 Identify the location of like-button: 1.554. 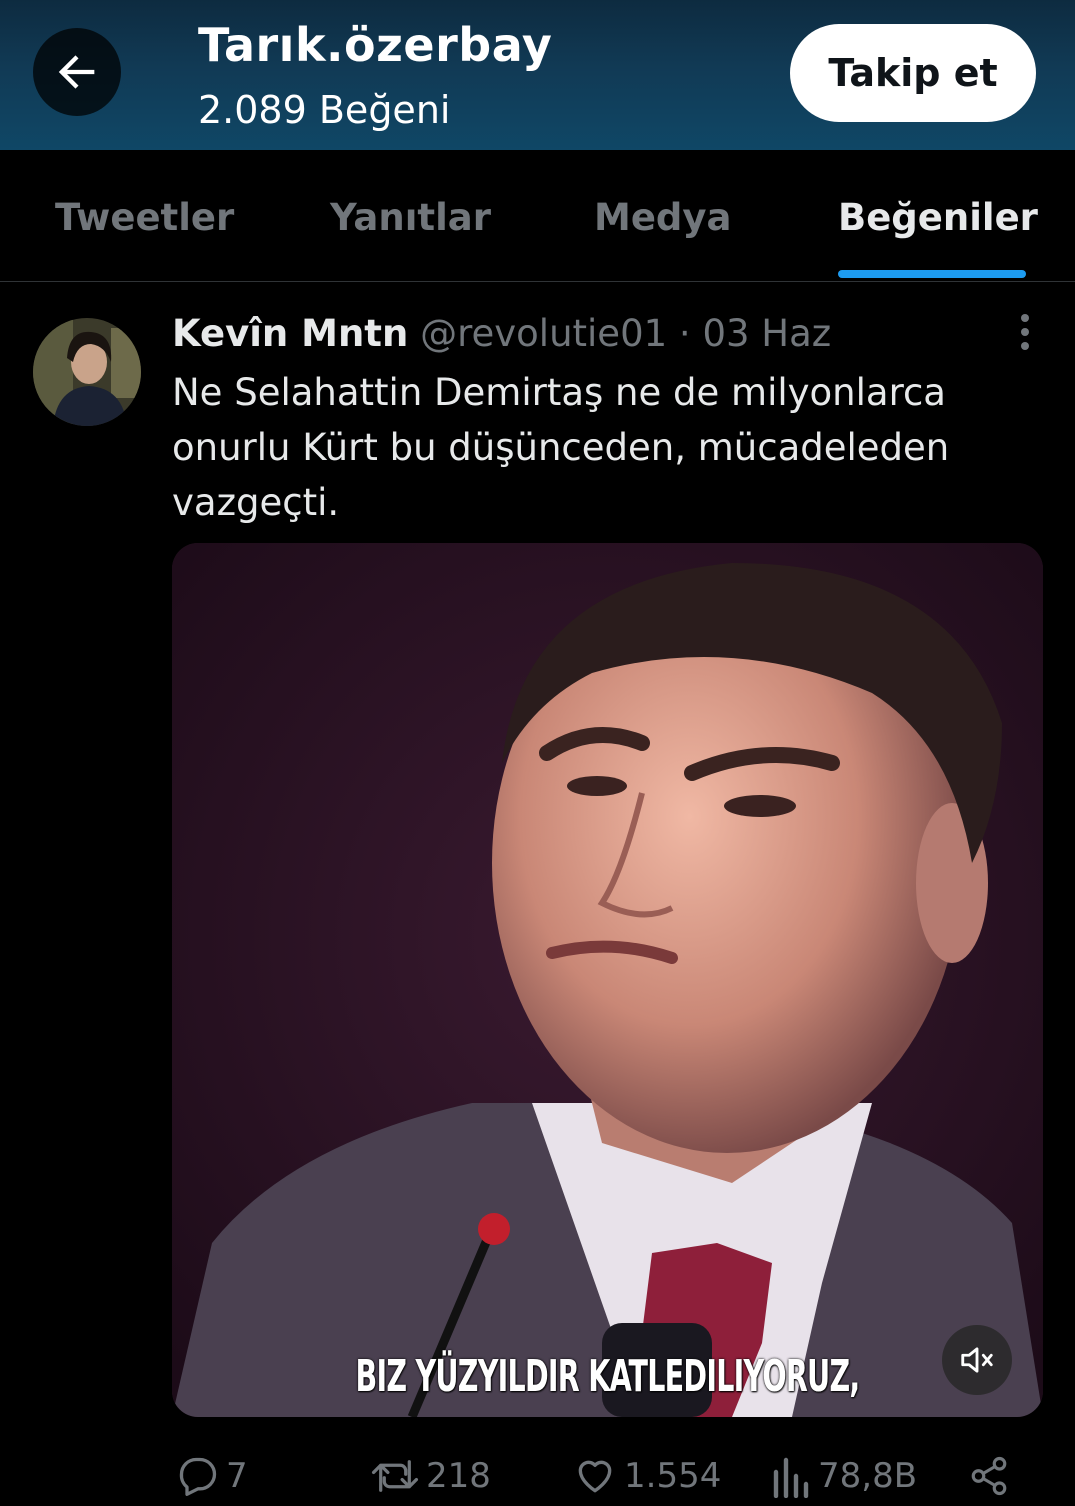
(646, 1476).